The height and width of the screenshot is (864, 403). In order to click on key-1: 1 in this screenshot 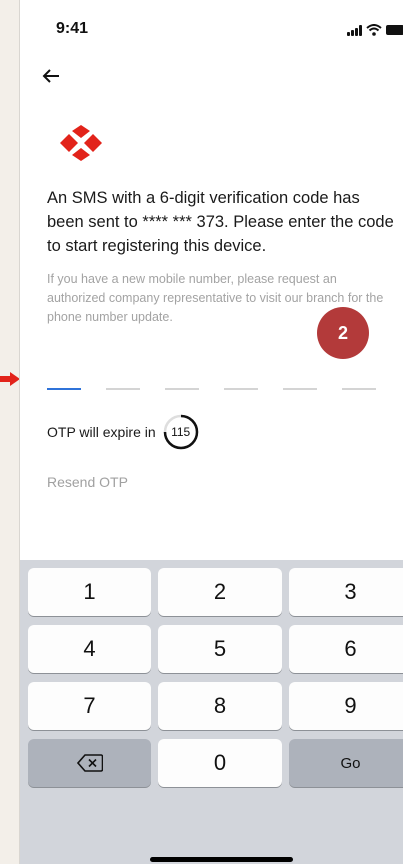, I will do `click(89, 592)`.